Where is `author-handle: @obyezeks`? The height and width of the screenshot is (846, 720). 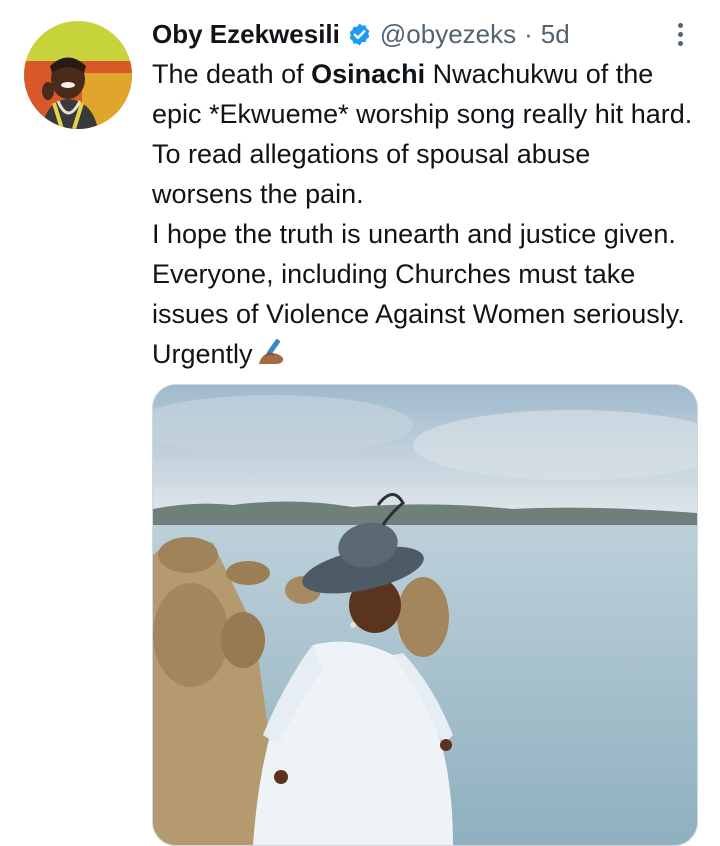
author-handle: @obyezeks is located at coordinates (448, 34).